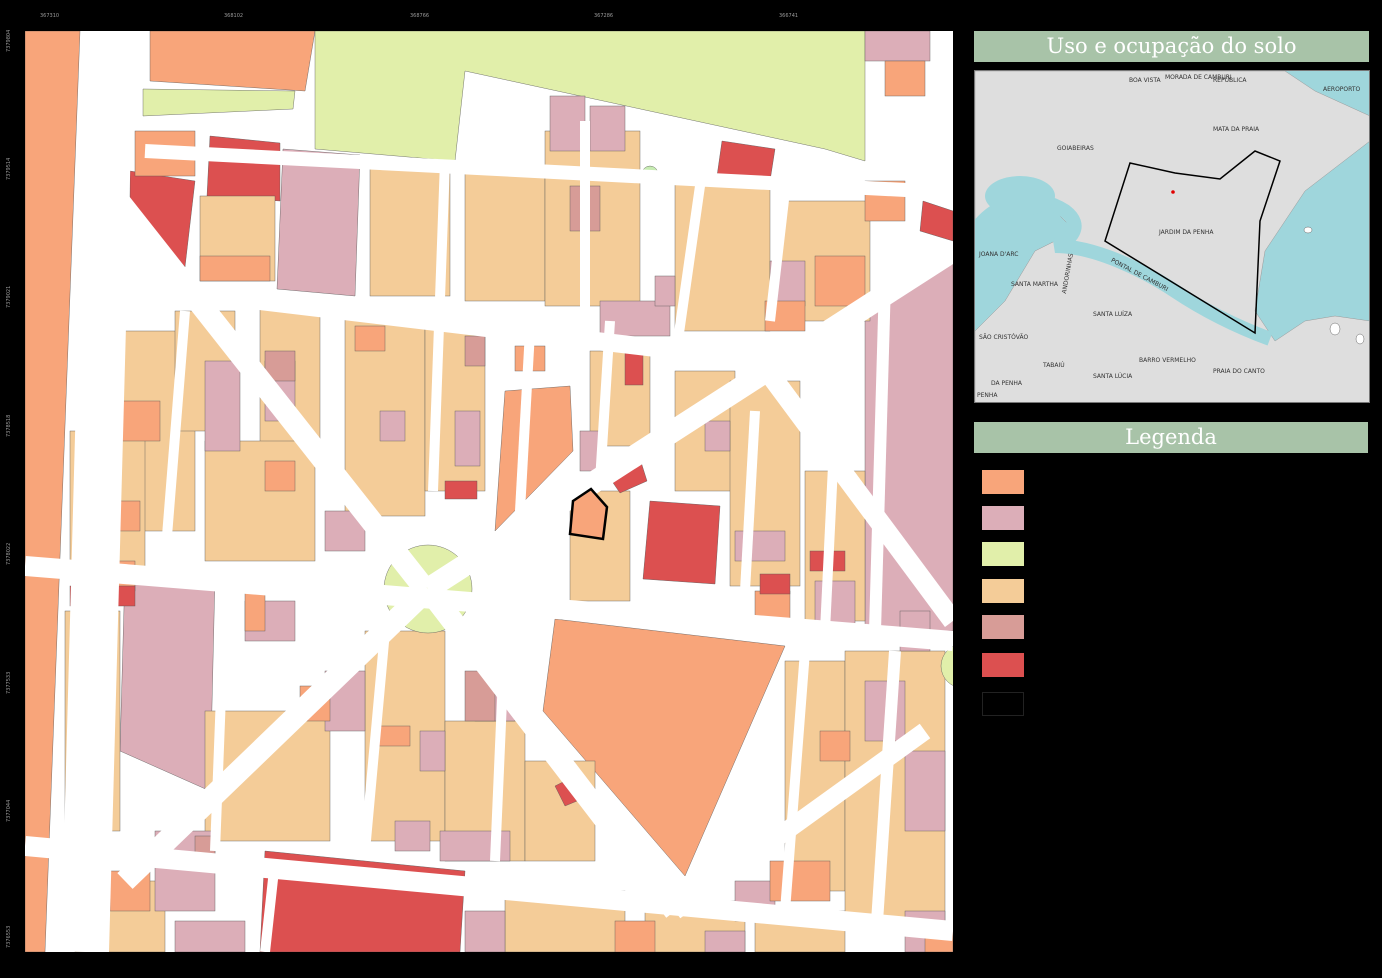 This screenshot has width=1382, height=978. What do you see at coordinates (1007, 383) in the screenshot?
I see `locator-label: DA PENHA` at bounding box center [1007, 383].